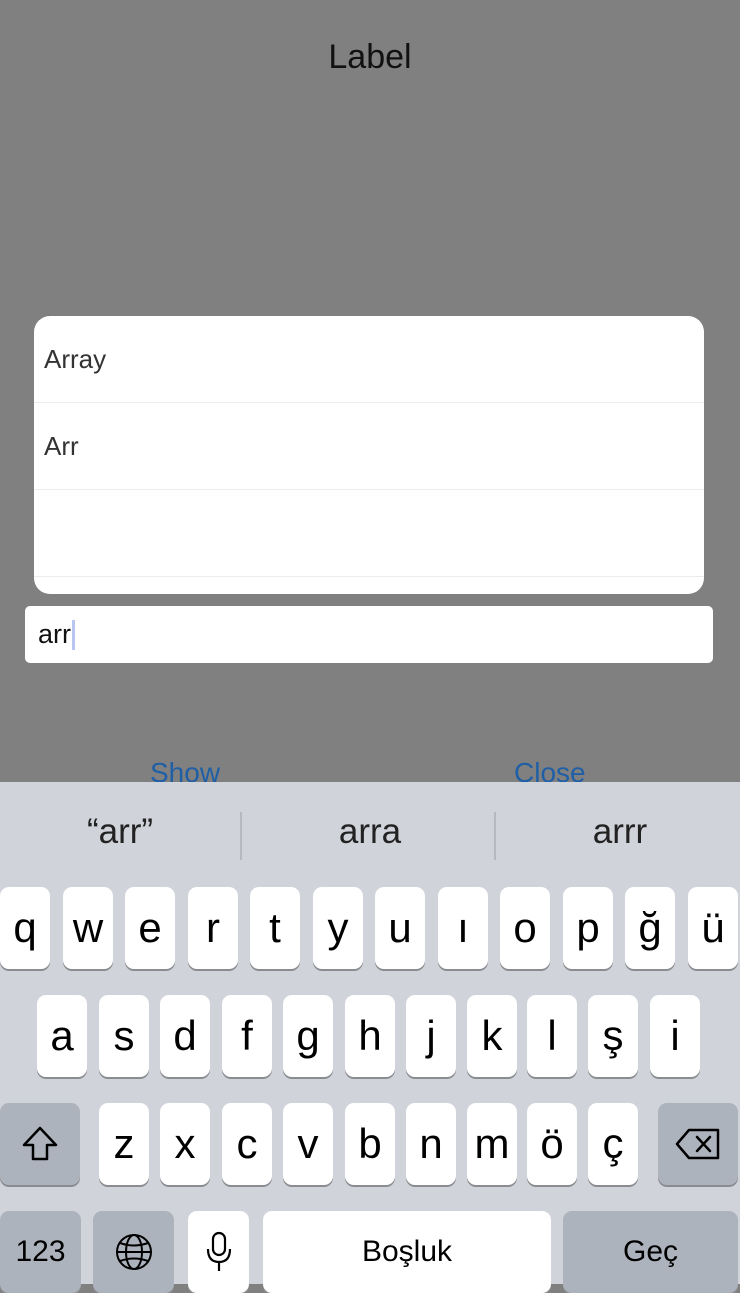 The width and height of the screenshot is (740, 1293). Describe the element at coordinates (552, 1036) in the screenshot. I see `key: l` at that location.